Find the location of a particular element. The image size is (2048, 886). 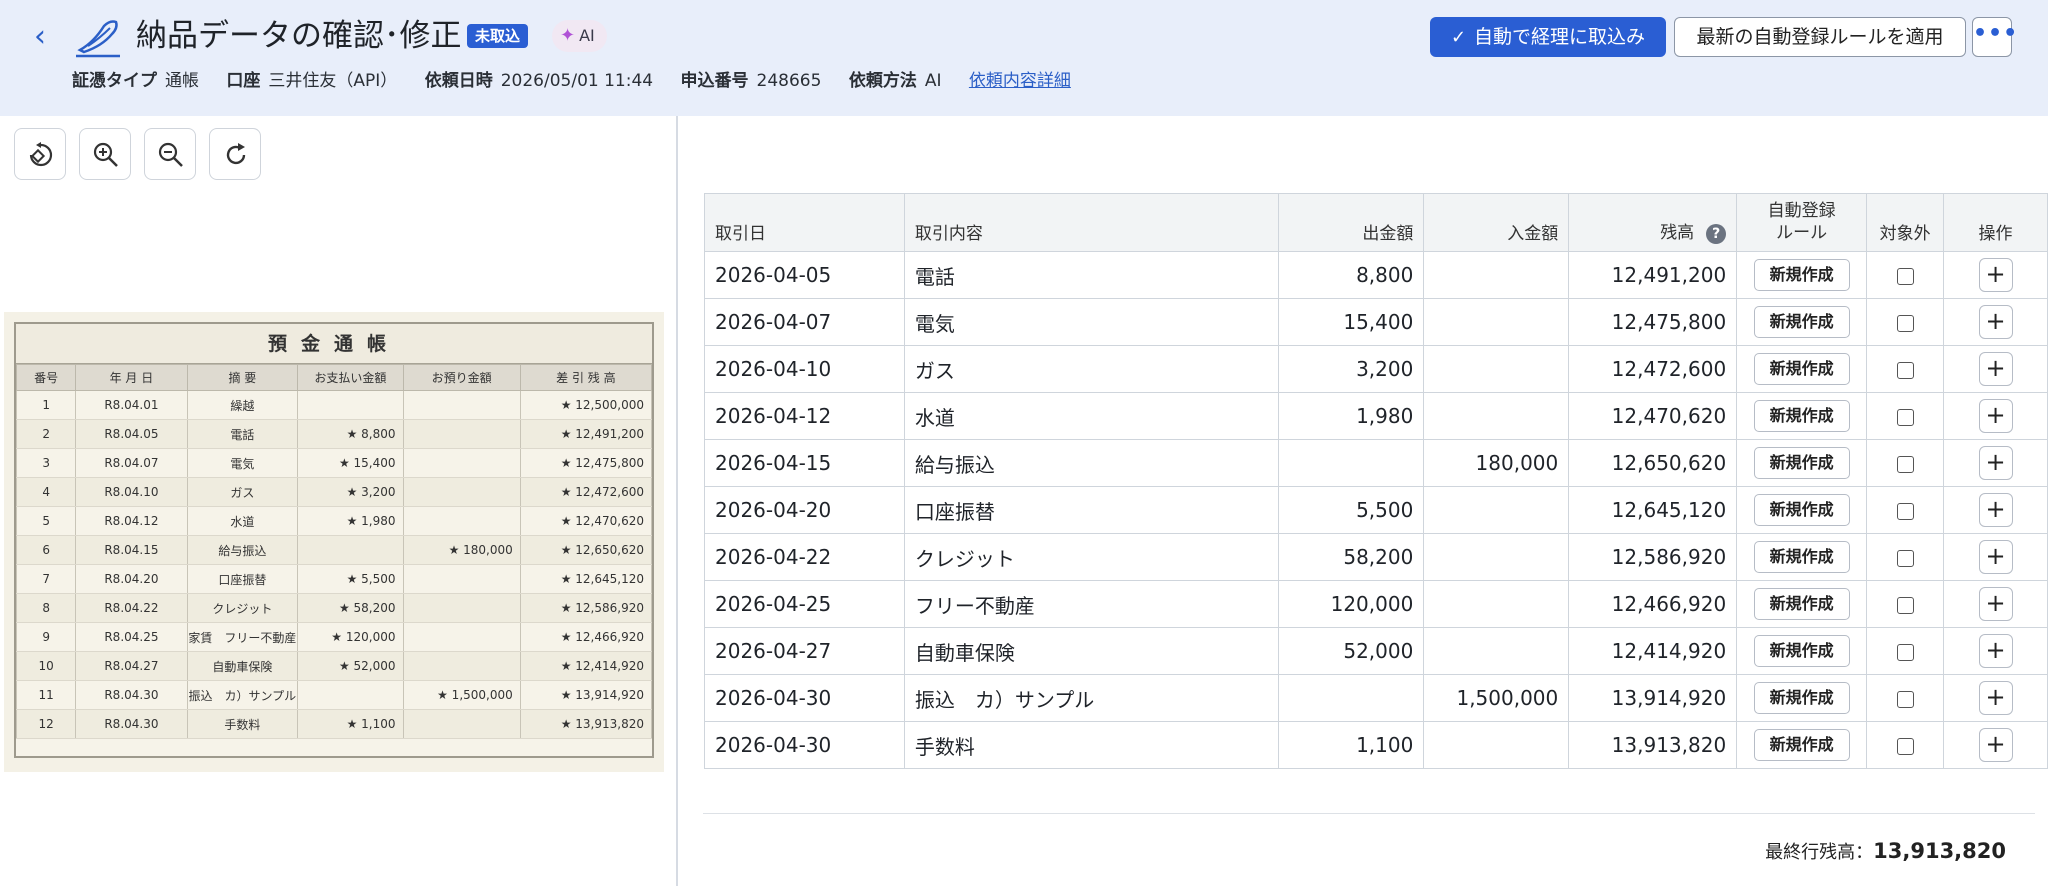

cell-balance: 12,414,920 is located at coordinates (1653, 651).